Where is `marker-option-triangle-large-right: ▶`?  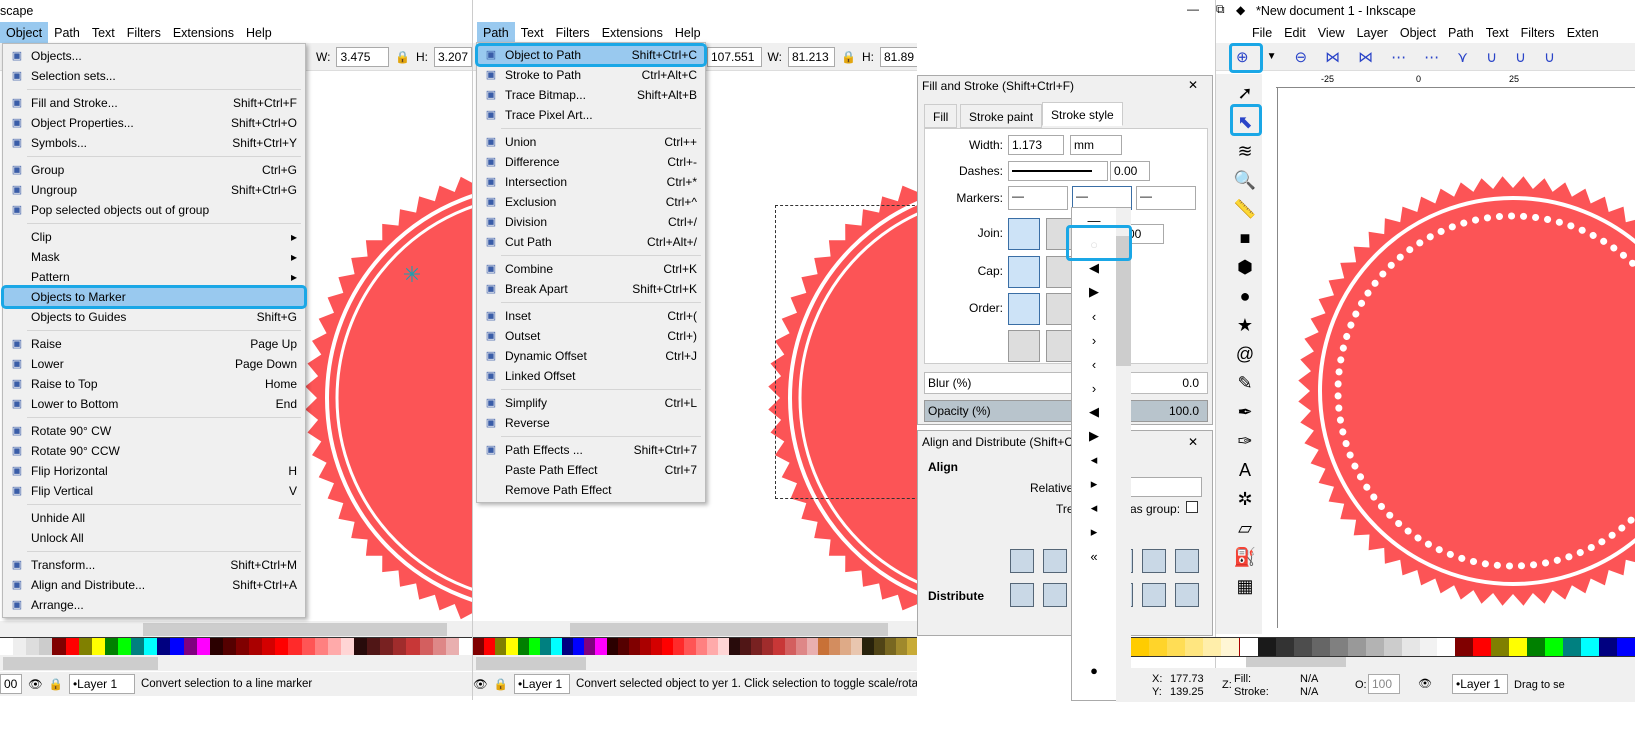 marker-option-triangle-large-right: ▶ is located at coordinates (1094, 436).